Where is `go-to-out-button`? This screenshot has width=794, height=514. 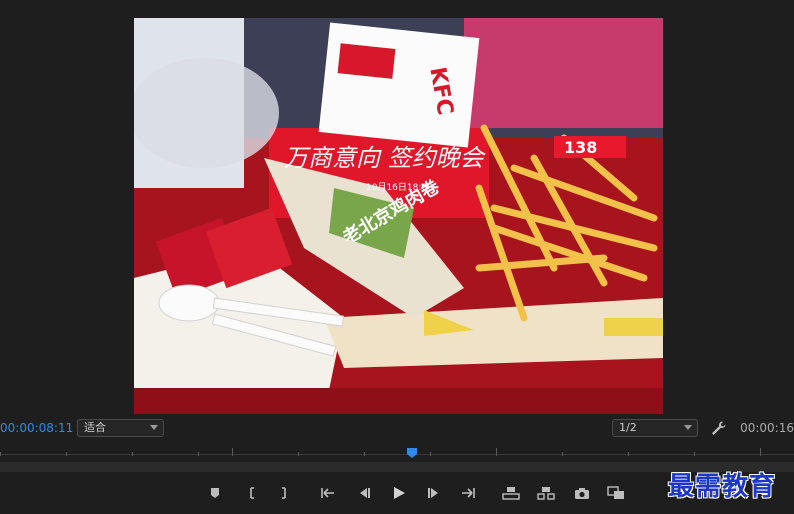
go-to-out-button is located at coordinates (468, 493).